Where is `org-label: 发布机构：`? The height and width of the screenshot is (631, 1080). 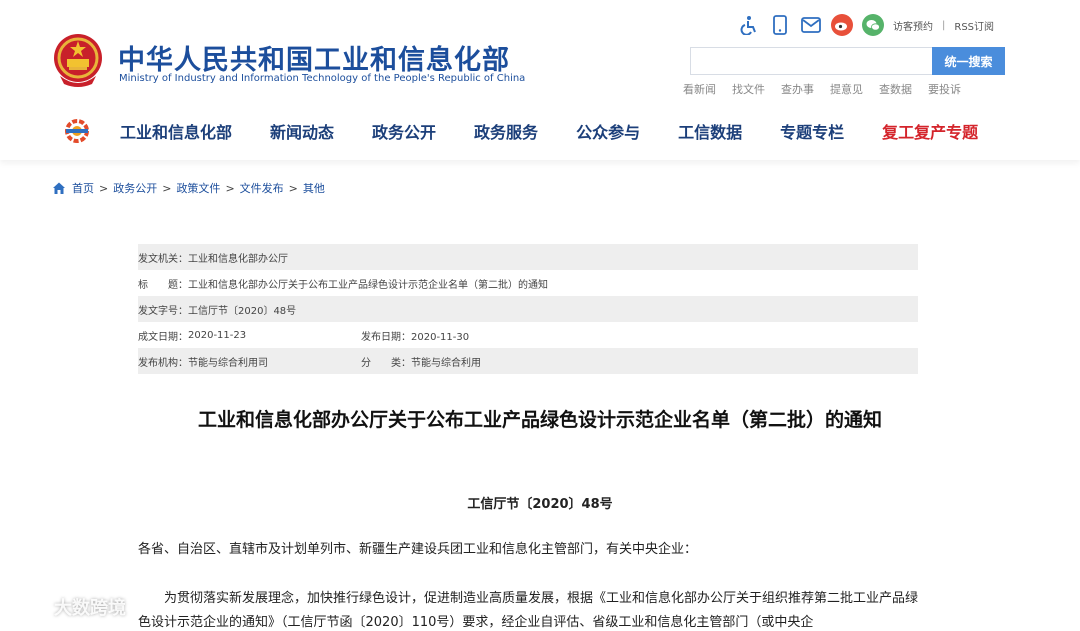 org-label: 发布机构： is located at coordinates (163, 363).